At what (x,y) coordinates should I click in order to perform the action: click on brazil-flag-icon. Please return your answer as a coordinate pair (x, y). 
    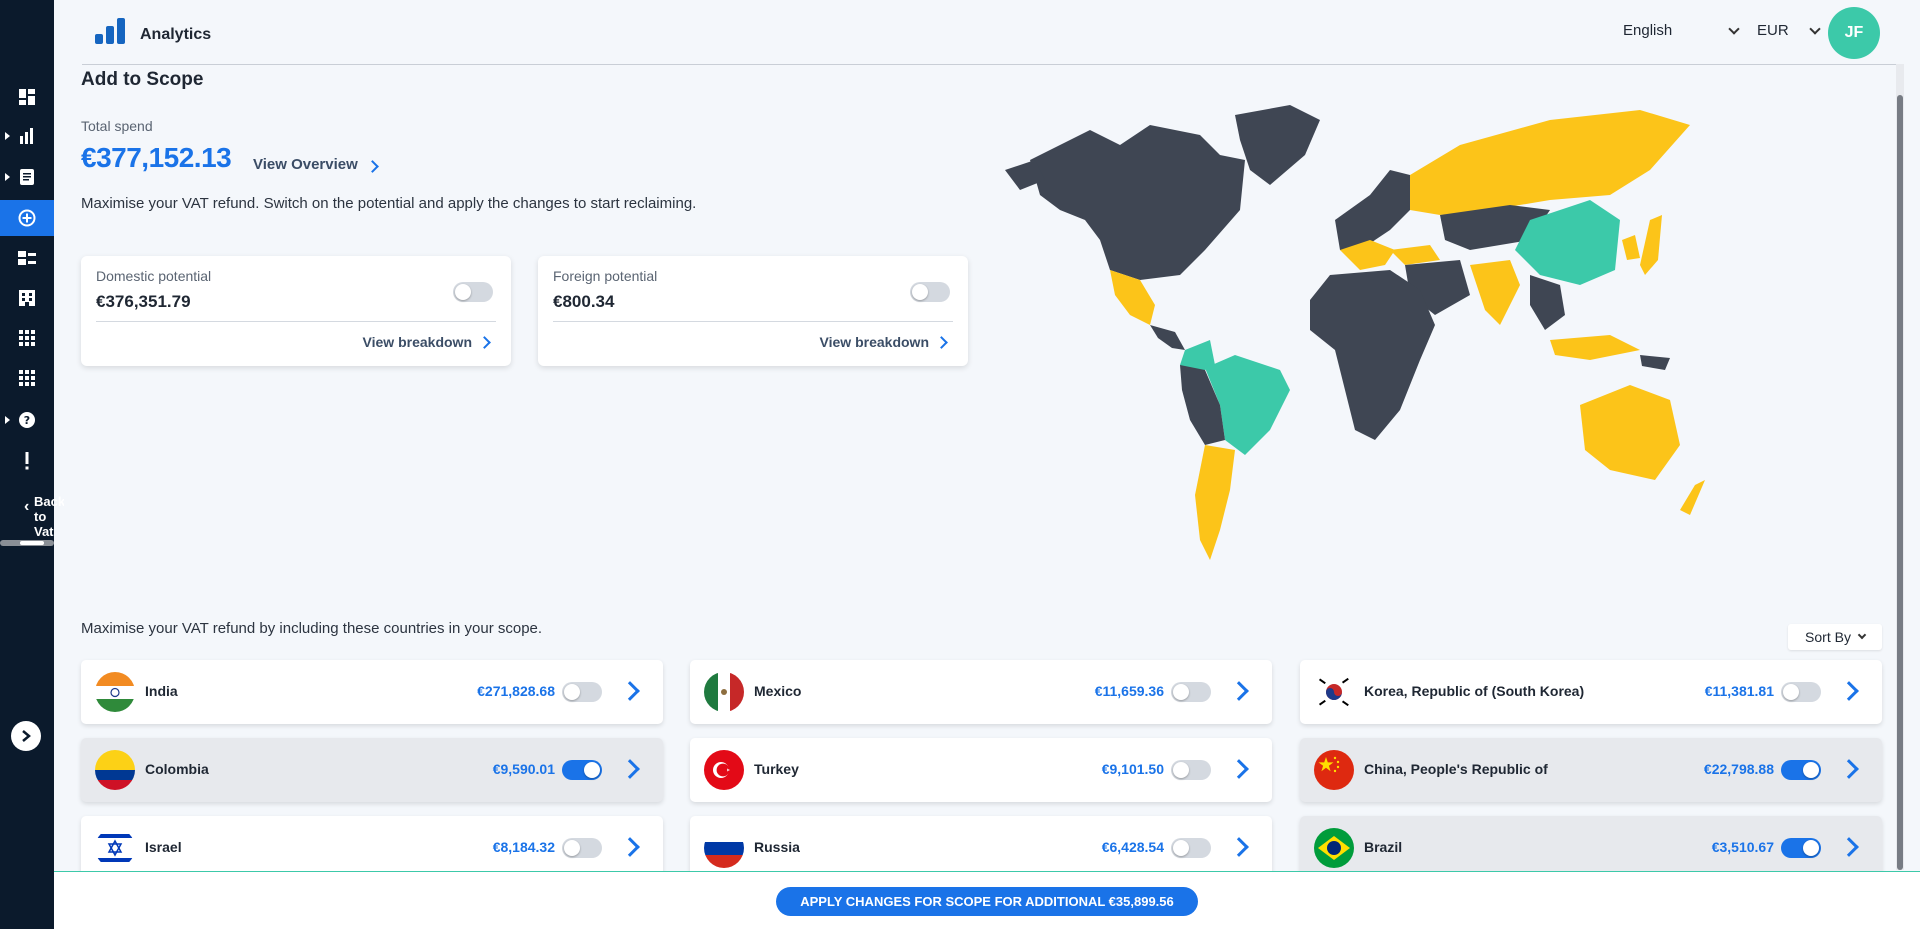
    Looking at the image, I should click on (1334, 848).